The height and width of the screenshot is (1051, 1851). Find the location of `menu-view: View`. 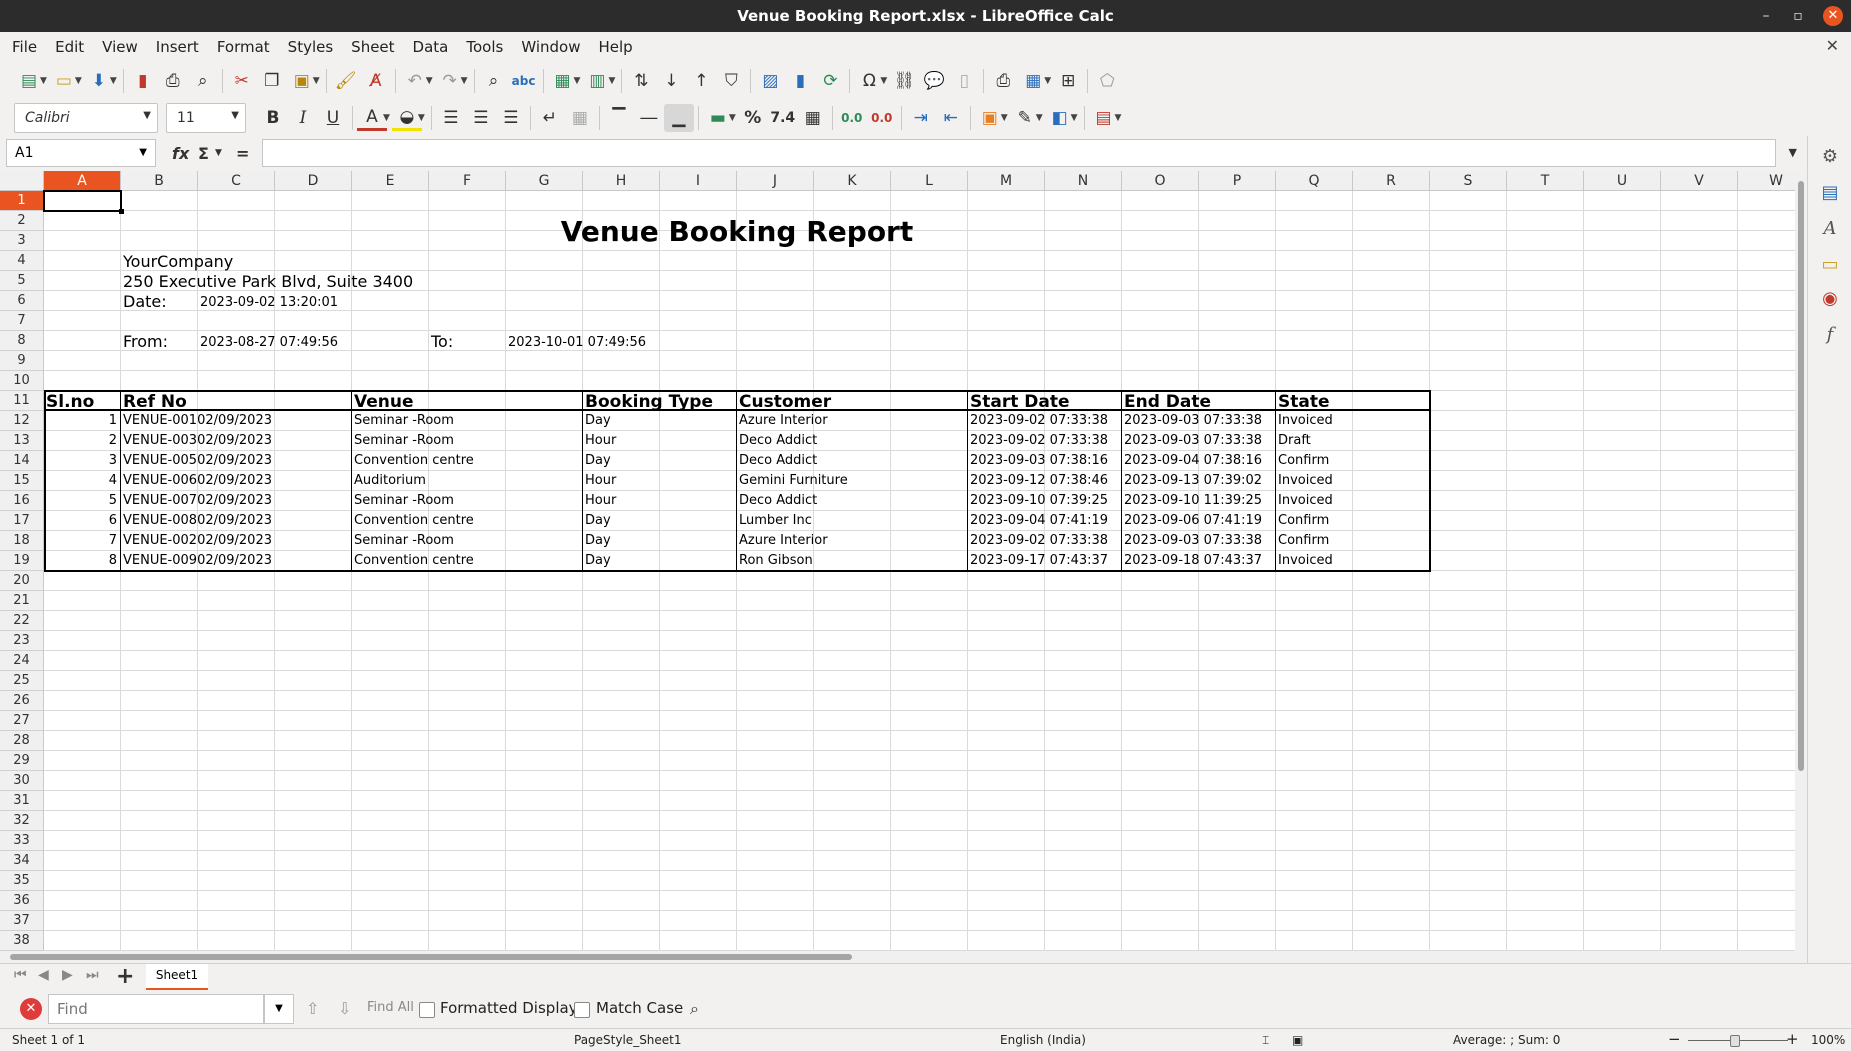

menu-view: View is located at coordinates (120, 47).